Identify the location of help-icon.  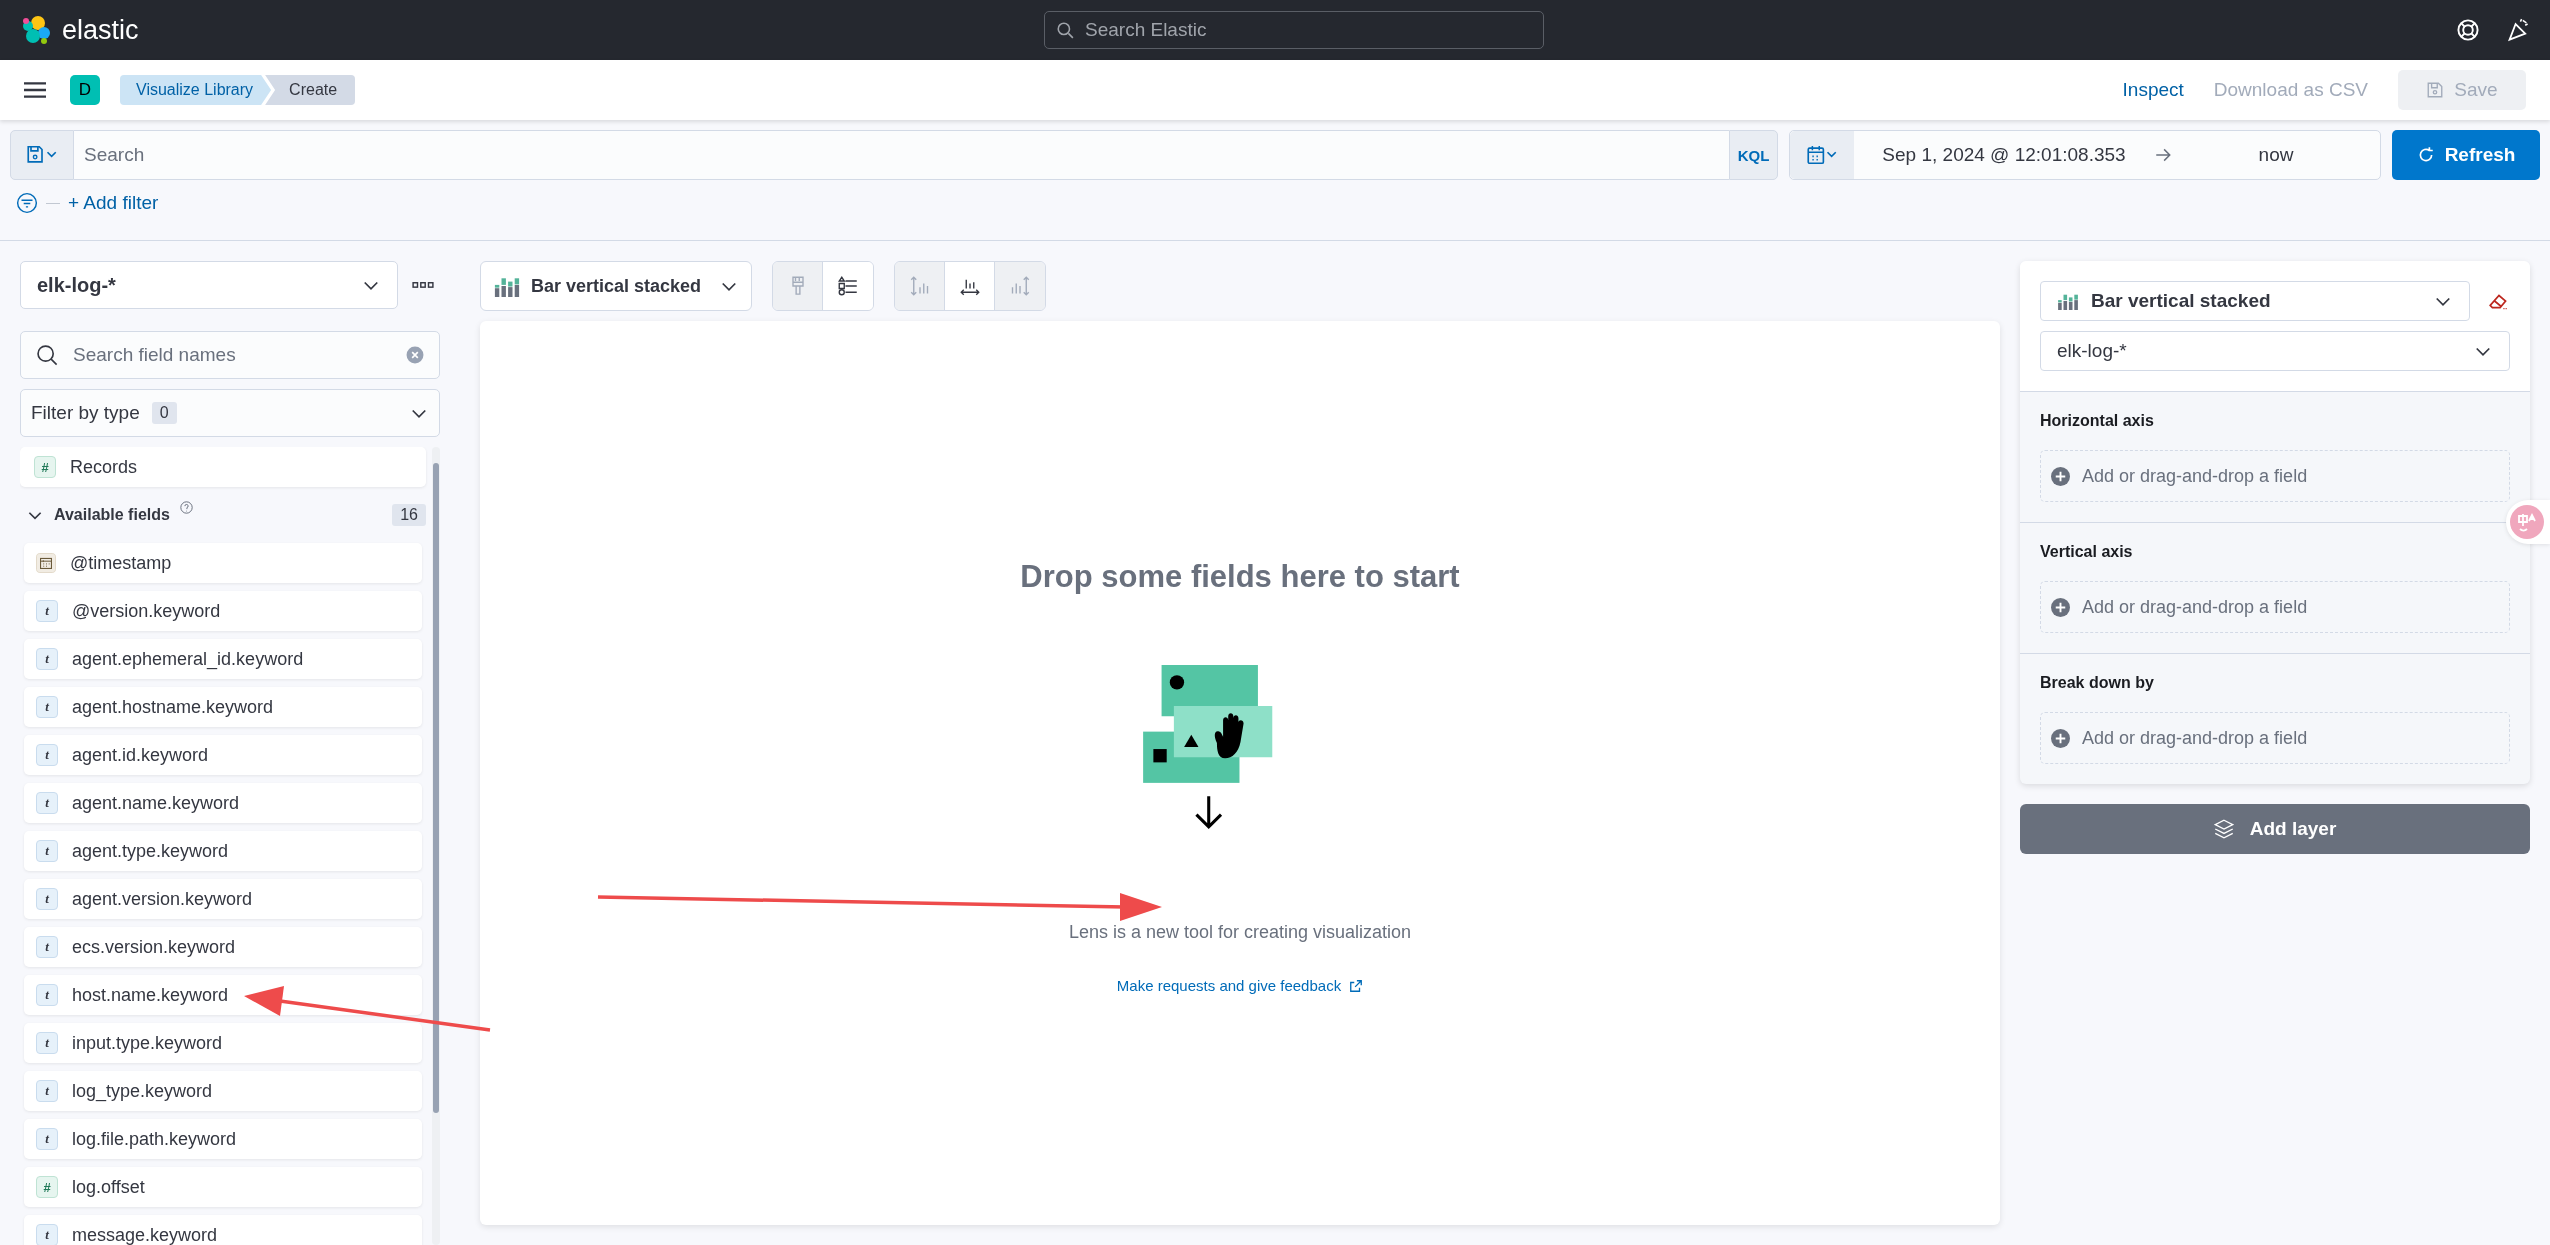
(2468, 30).